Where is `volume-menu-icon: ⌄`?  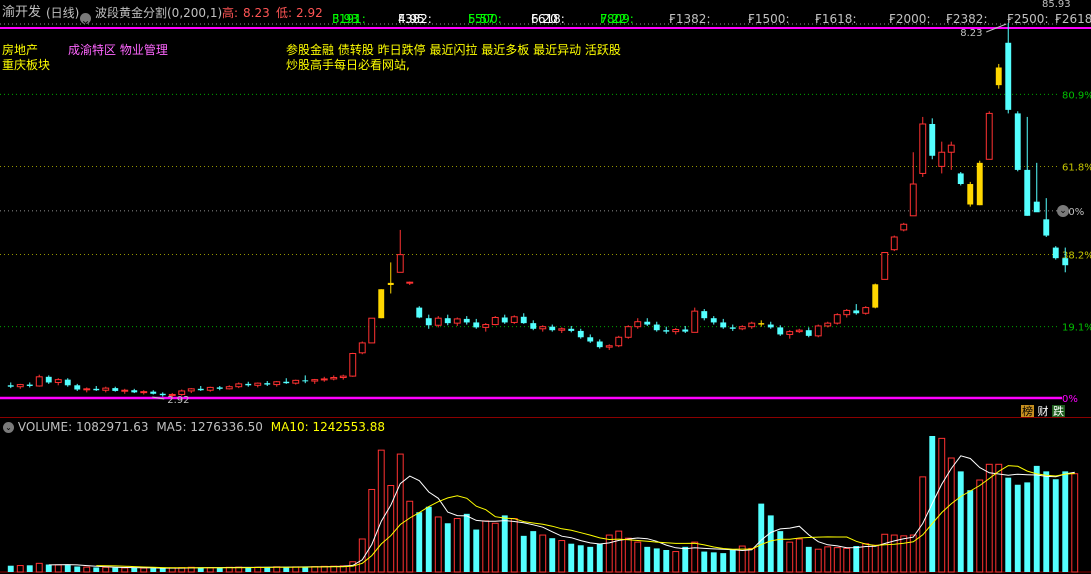 volume-menu-icon: ⌄ is located at coordinates (8, 427).